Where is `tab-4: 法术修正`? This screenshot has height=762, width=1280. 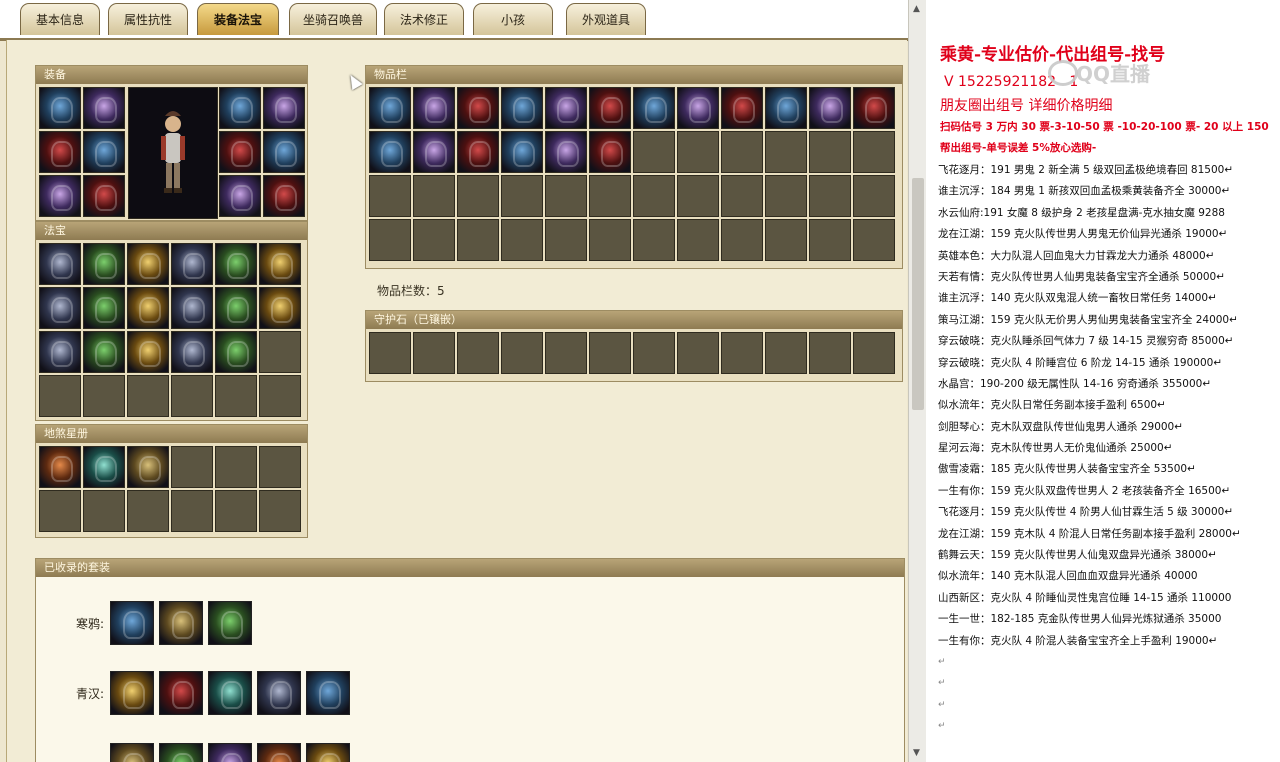
tab-4: 法术修正 is located at coordinates (424, 19).